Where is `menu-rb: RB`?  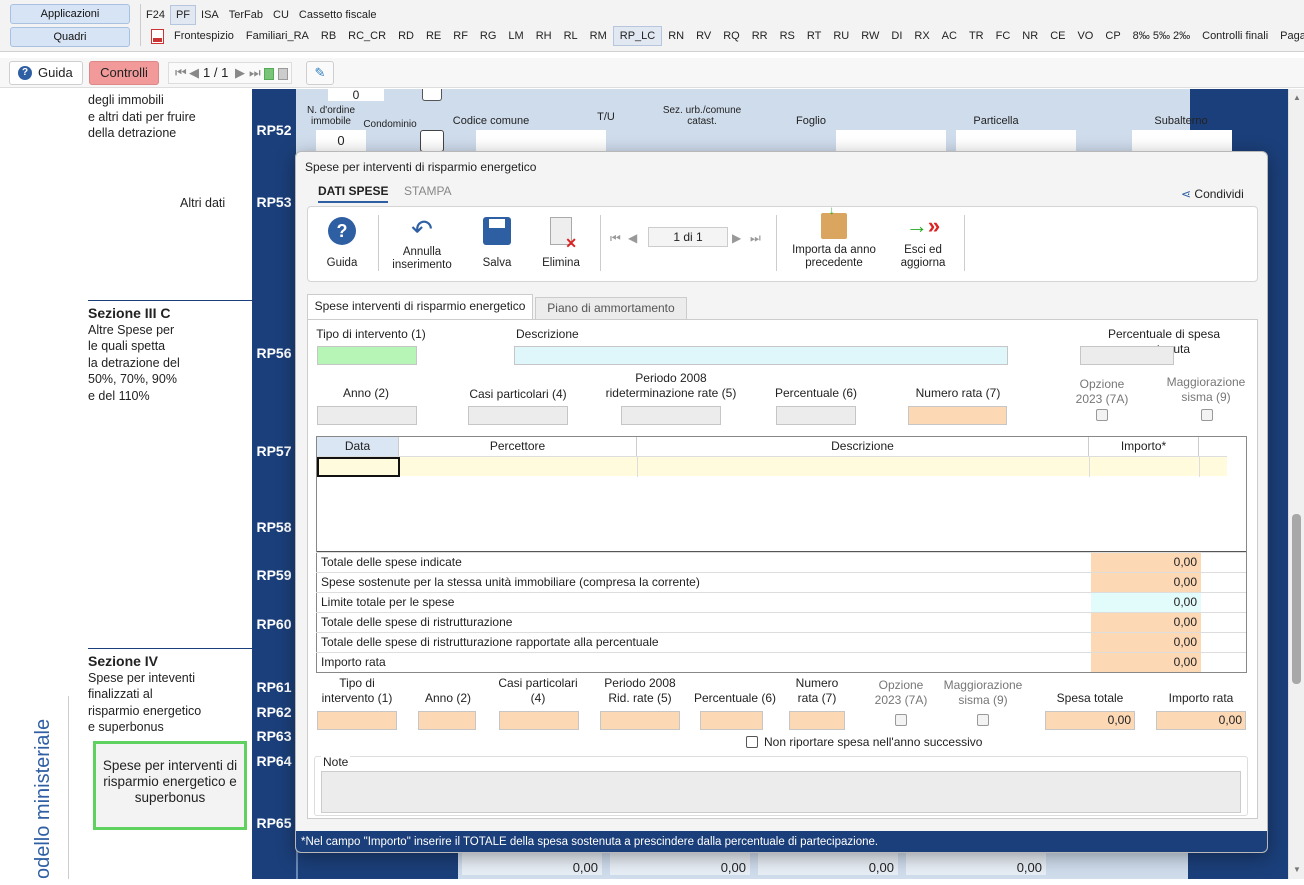 menu-rb: RB is located at coordinates (328, 36).